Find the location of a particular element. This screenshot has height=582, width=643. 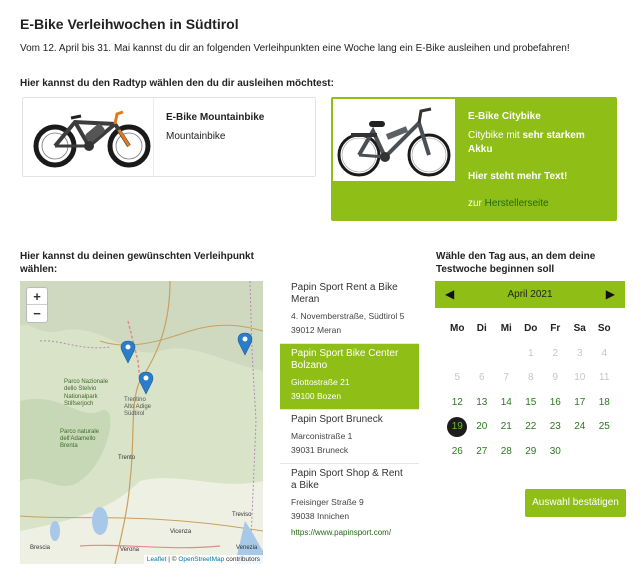

location-name: Papin Sport Shop & Rent a Bike is located at coordinates (347, 479).